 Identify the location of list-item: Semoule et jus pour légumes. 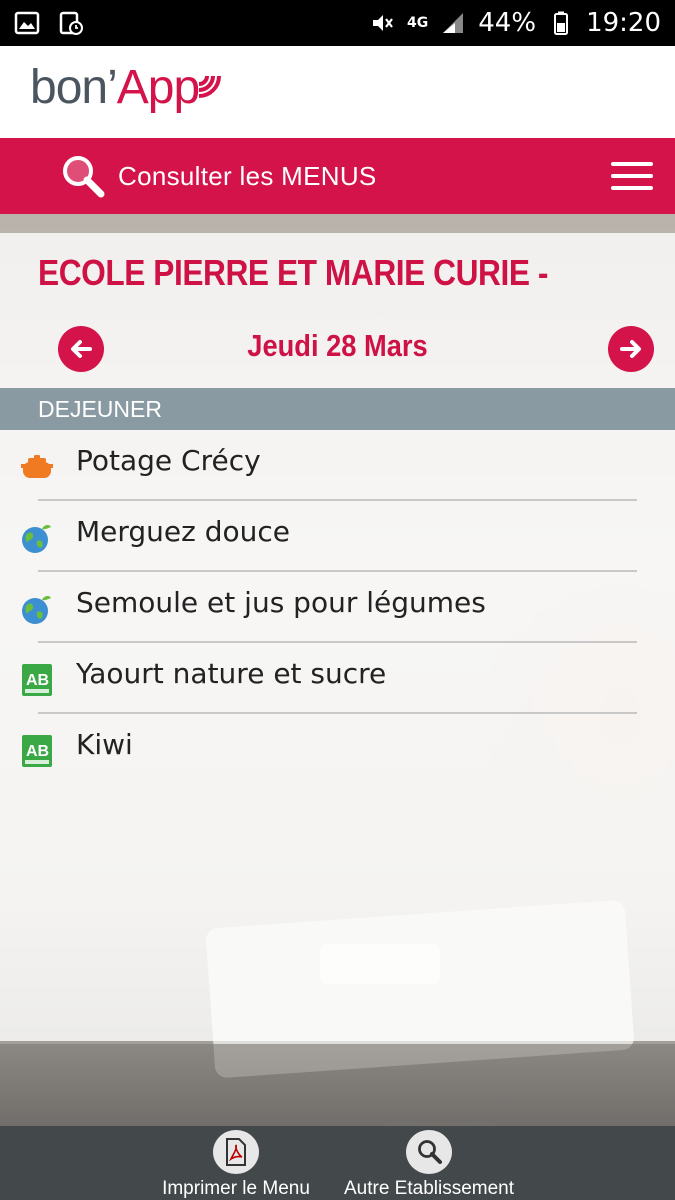
(337, 607).